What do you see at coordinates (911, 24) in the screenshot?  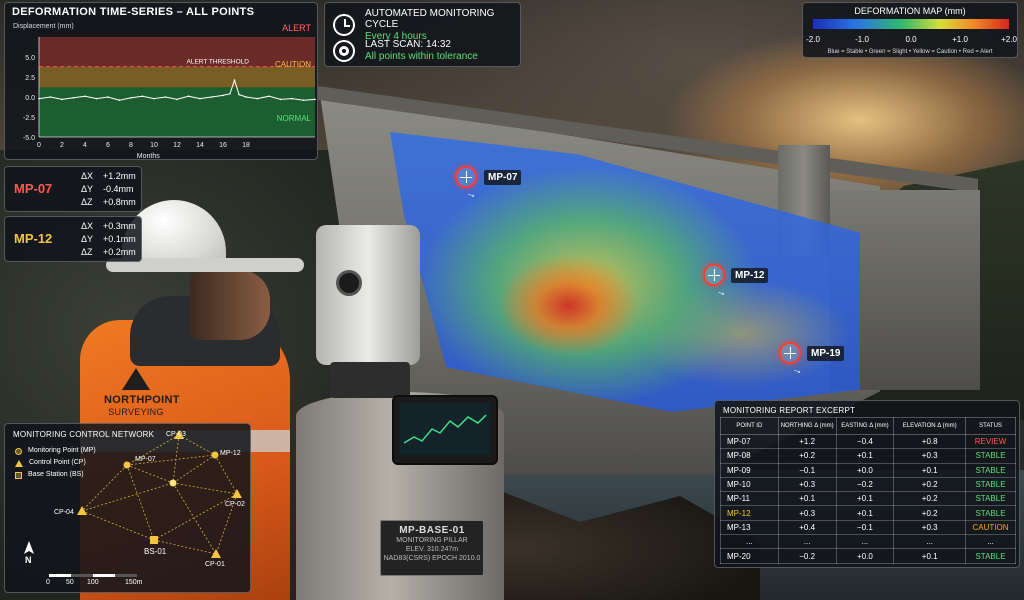 I see `color-scale-bar` at bounding box center [911, 24].